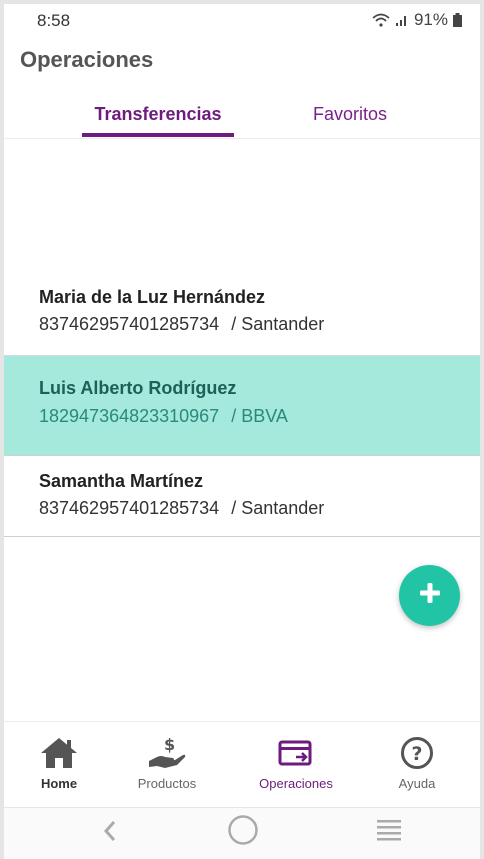 The image size is (484, 859). I want to click on system-nav-bar, so click(242, 833).